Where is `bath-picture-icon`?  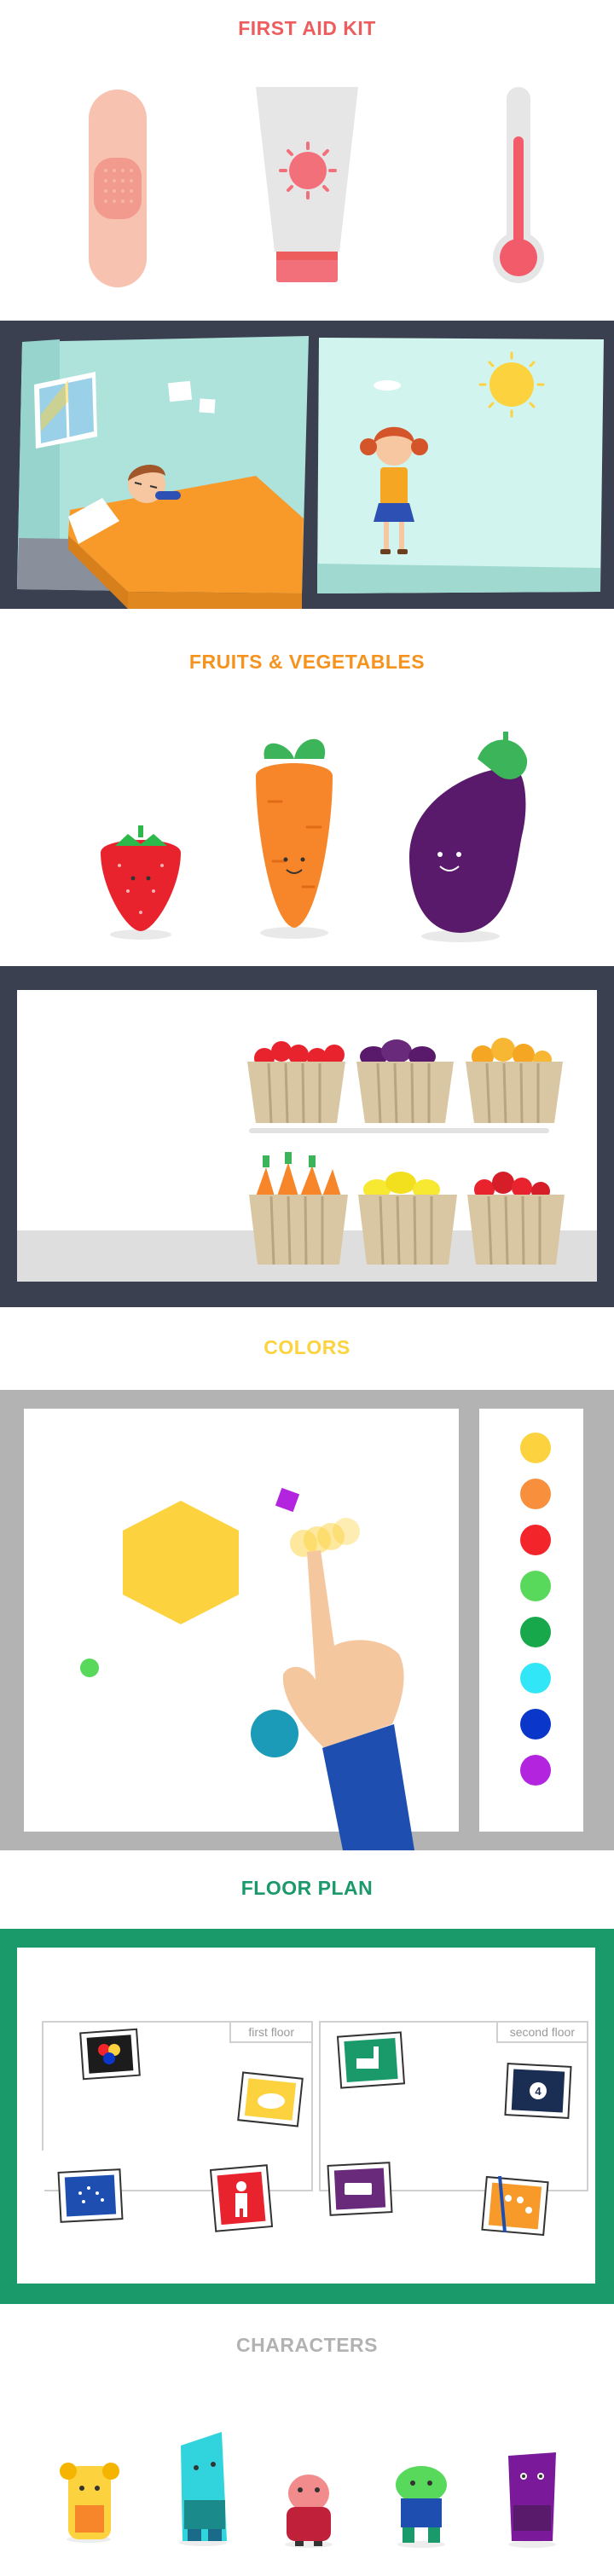
bath-picture-icon is located at coordinates (270, 2099).